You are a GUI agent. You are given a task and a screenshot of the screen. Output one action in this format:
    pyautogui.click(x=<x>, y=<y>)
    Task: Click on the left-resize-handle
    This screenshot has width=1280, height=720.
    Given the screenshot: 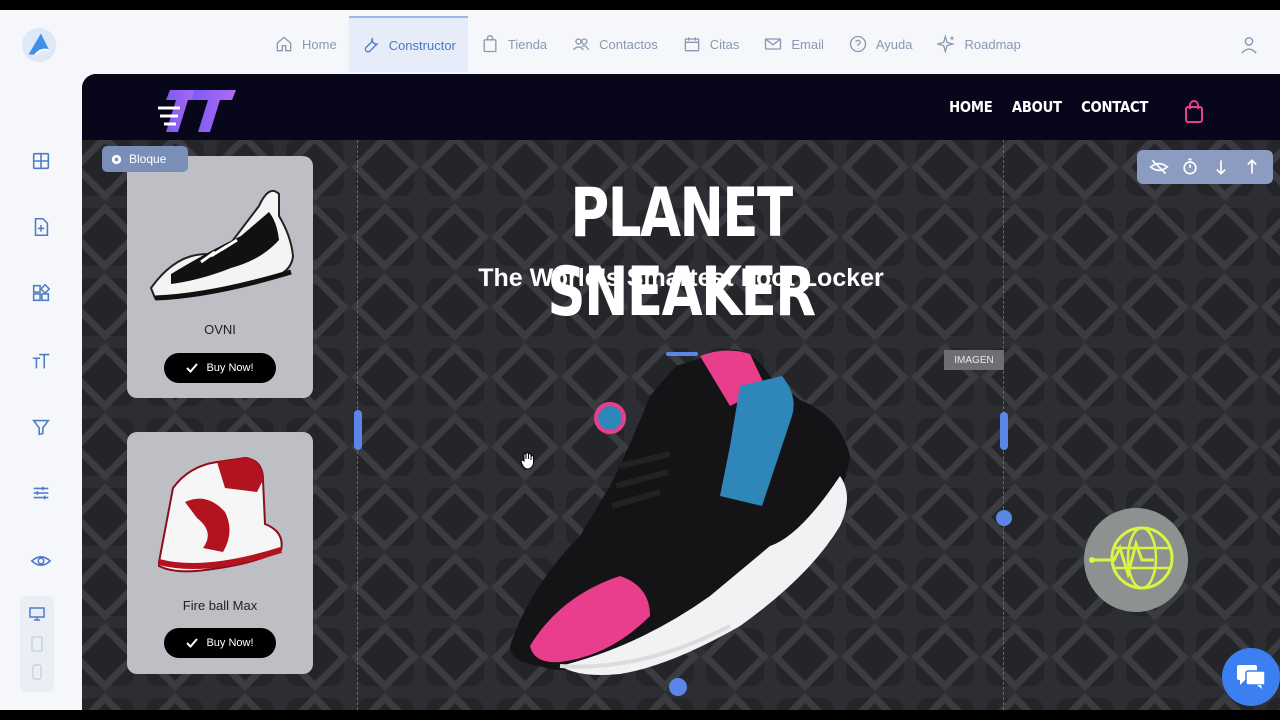 What is the action you would take?
    pyautogui.click(x=358, y=430)
    